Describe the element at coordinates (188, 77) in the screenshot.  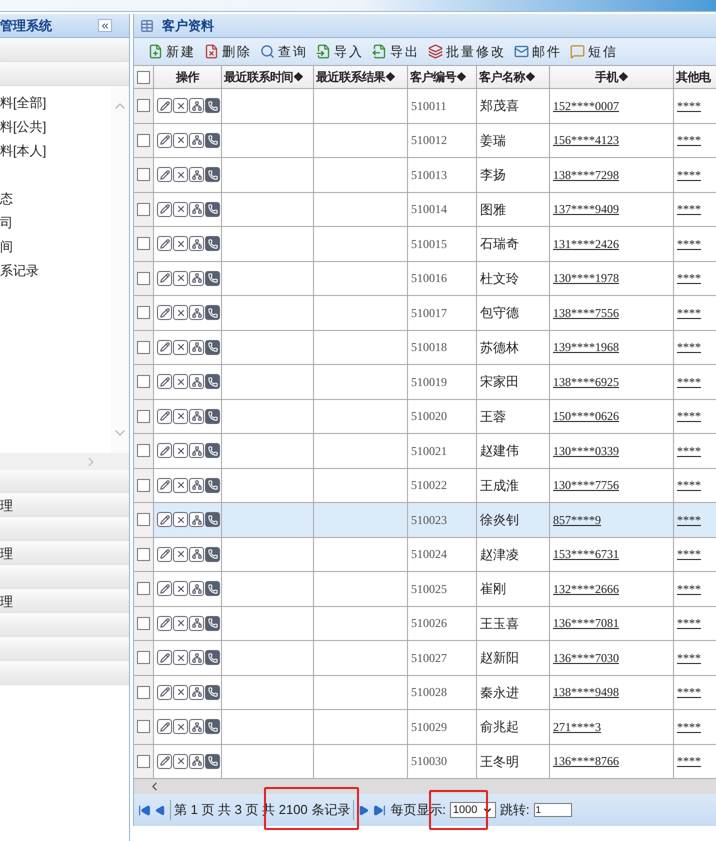
I see `column-header: 操作` at that location.